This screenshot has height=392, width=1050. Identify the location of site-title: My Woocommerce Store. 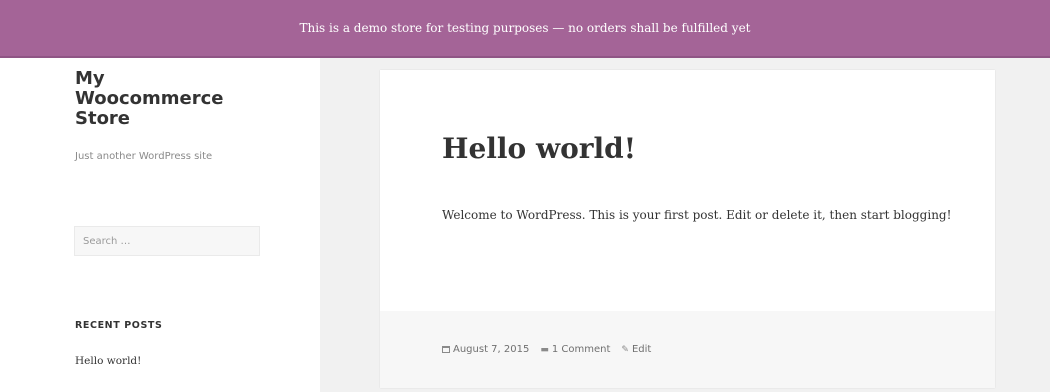
(165, 99).